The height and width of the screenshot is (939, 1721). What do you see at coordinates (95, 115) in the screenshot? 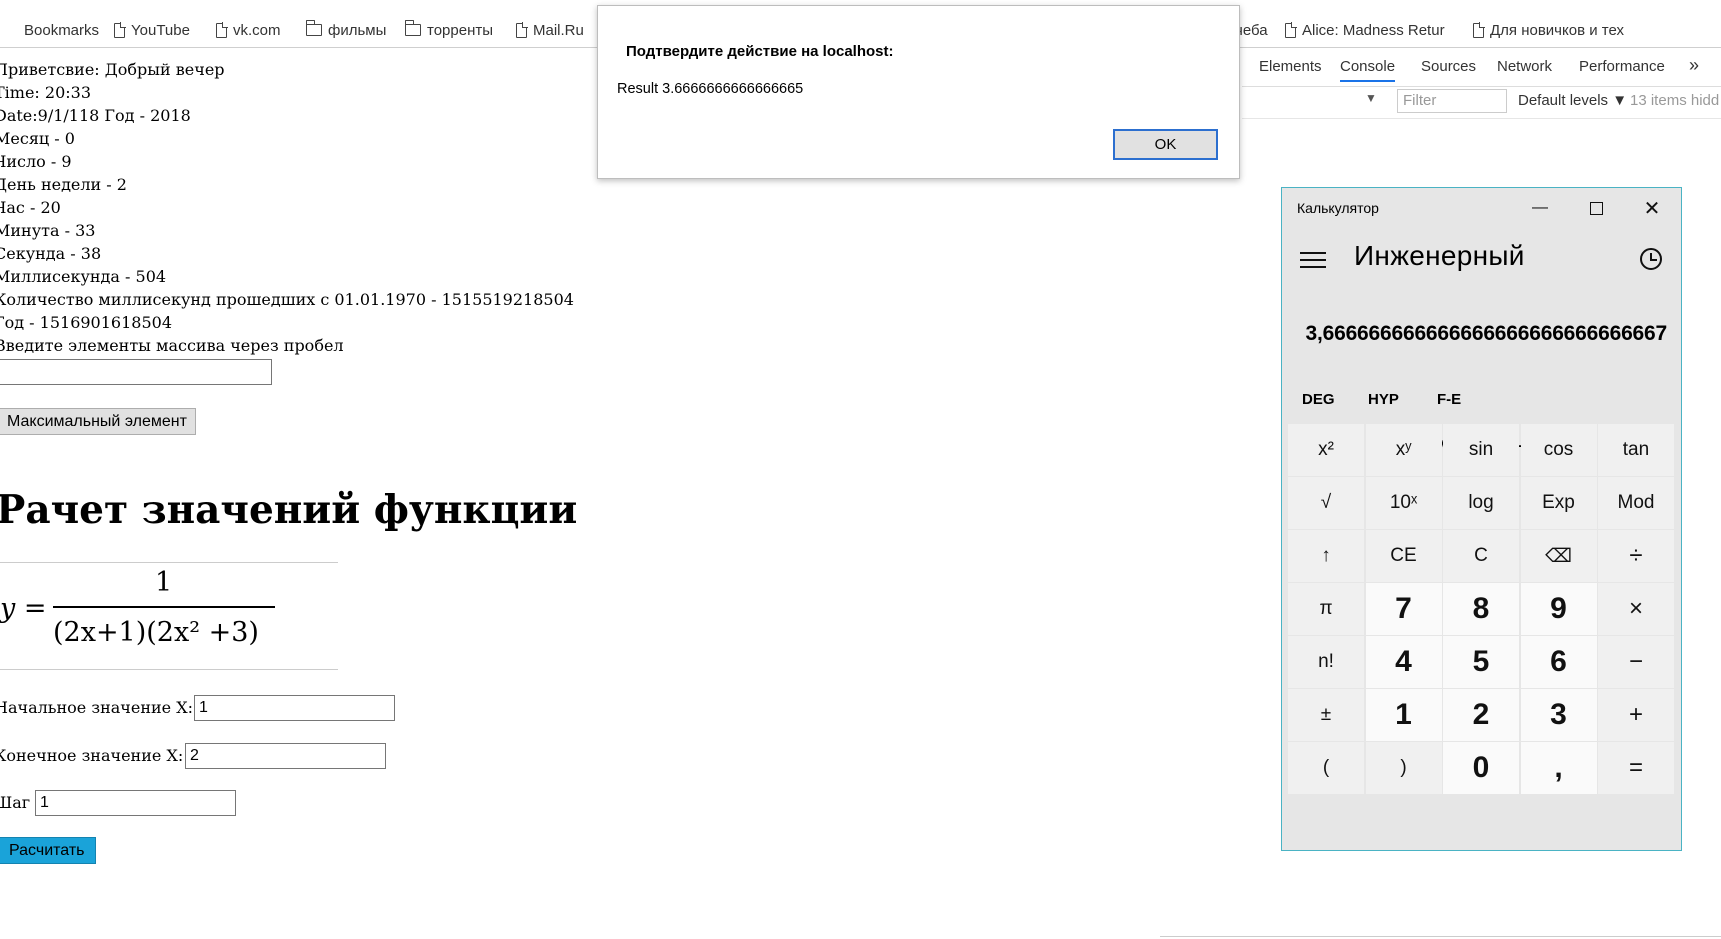
I see `date-text: Date:9/1/118 Год - 2018` at bounding box center [95, 115].